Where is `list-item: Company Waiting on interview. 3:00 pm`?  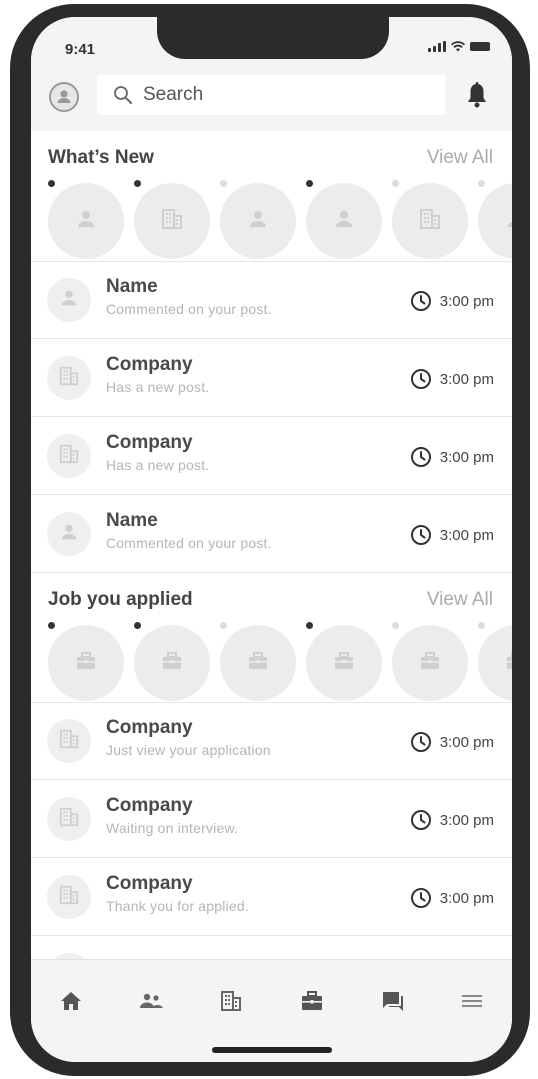 list-item: Company Waiting on interview. 3:00 pm is located at coordinates (271, 819).